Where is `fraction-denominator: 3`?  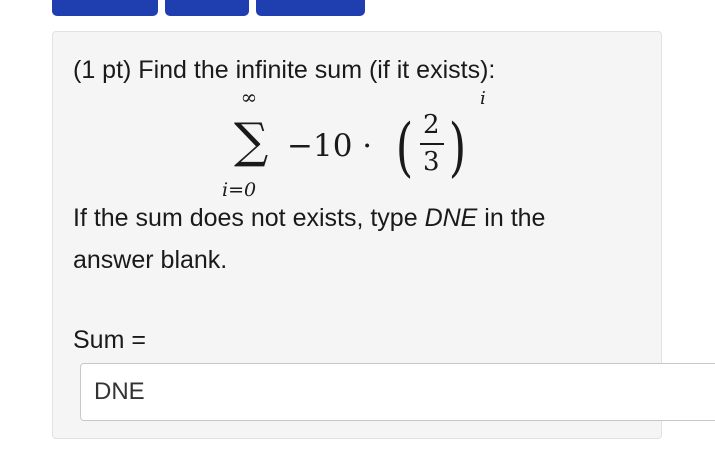
fraction-denominator: 3 is located at coordinates (431, 162).